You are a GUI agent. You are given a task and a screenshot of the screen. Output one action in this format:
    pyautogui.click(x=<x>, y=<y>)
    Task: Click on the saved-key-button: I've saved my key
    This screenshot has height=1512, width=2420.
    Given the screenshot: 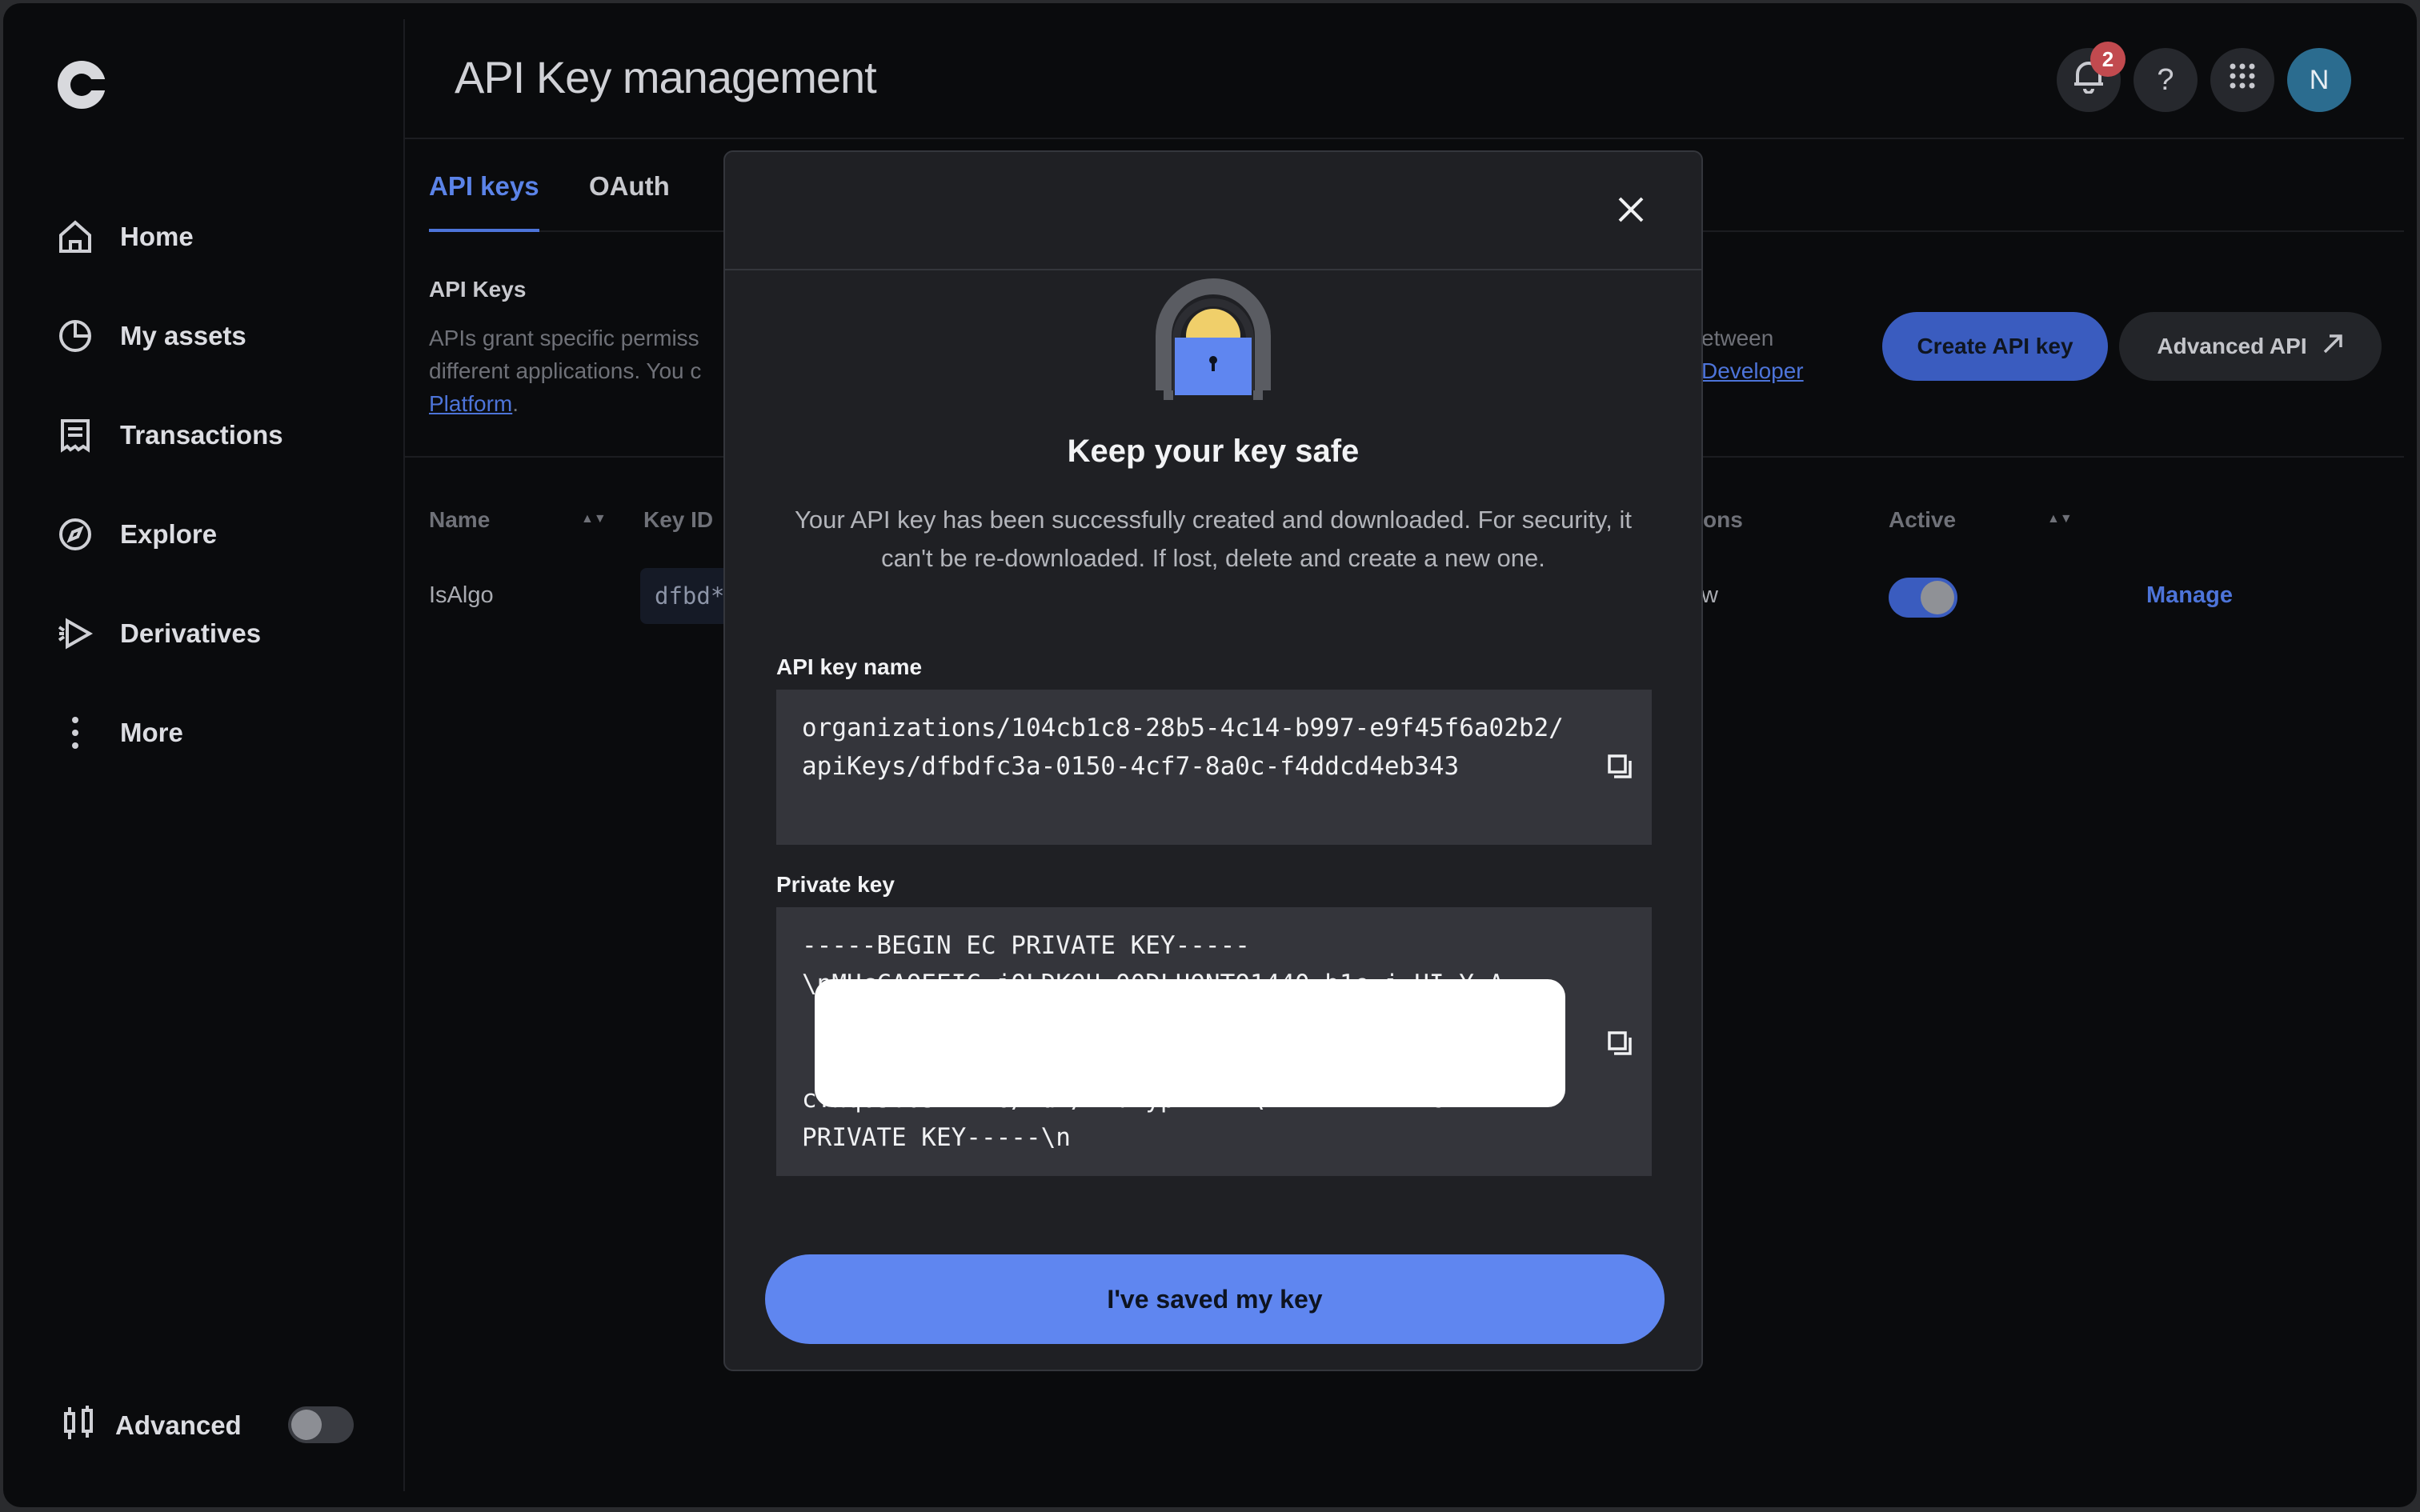 What is the action you would take?
    pyautogui.click(x=1215, y=1299)
    